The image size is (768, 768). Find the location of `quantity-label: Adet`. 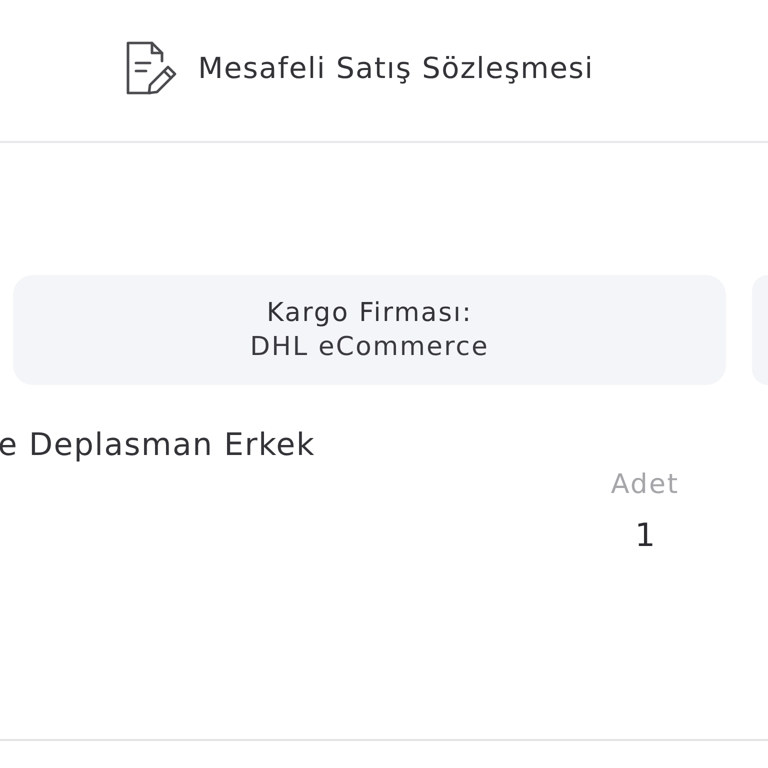

quantity-label: Adet is located at coordinates (645, 484).